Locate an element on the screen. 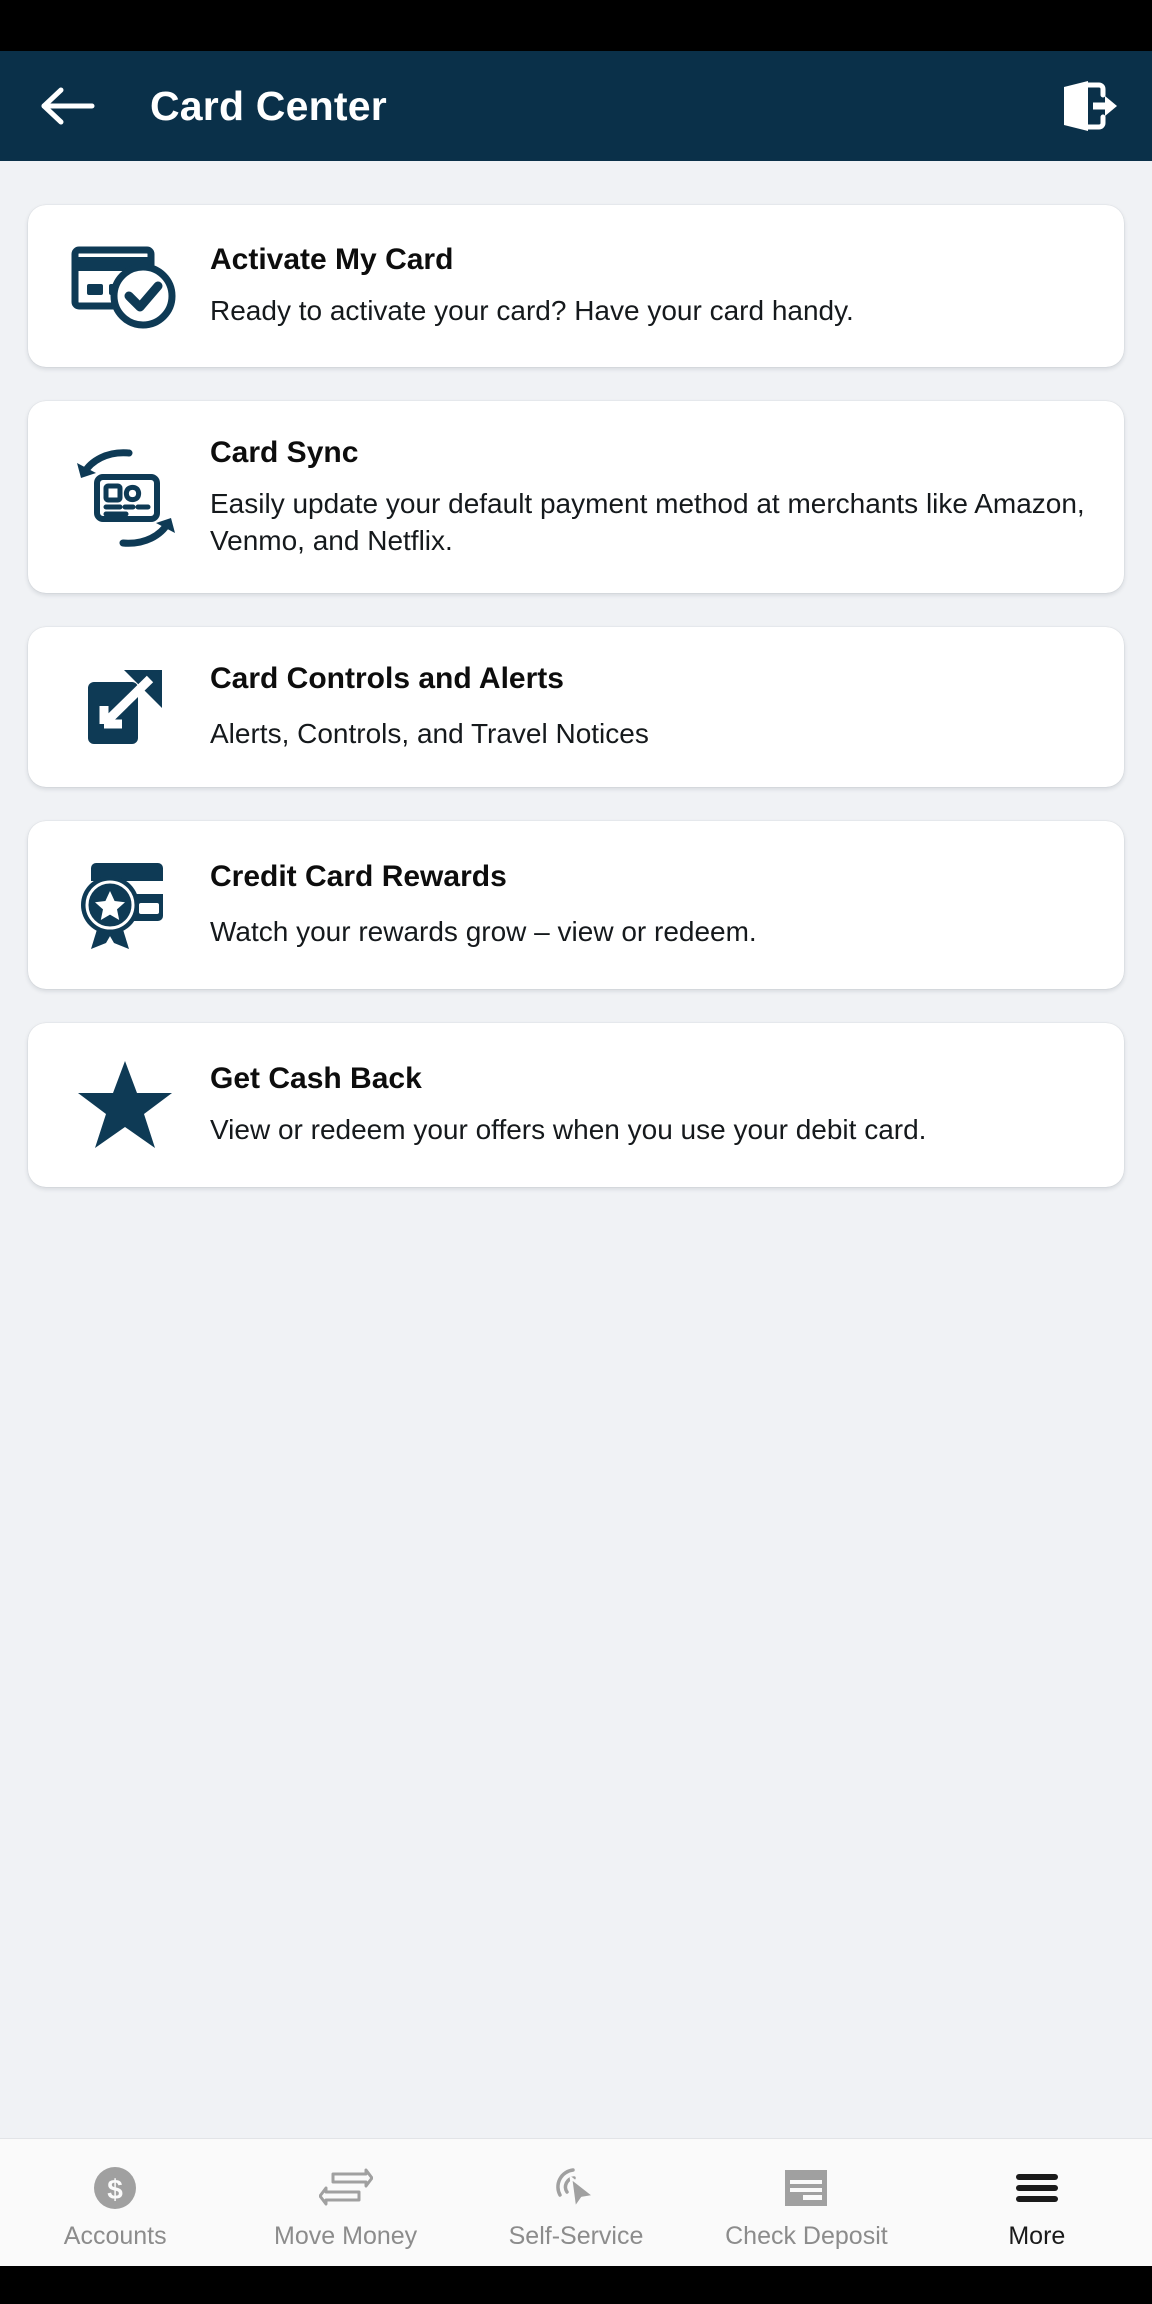 This screenshot has height=2304, width=1152. back-button is located at coordinates (68, 106).